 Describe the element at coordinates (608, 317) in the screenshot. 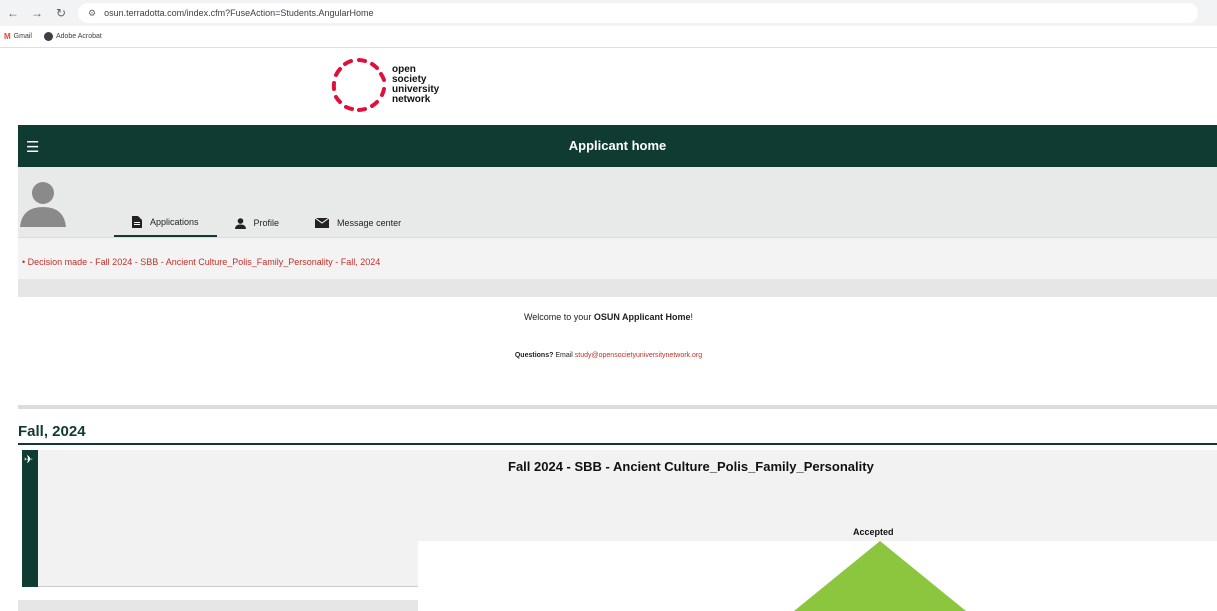

I see `welcome-message: Welcome to your OSUN Applicant Home!` at that location.